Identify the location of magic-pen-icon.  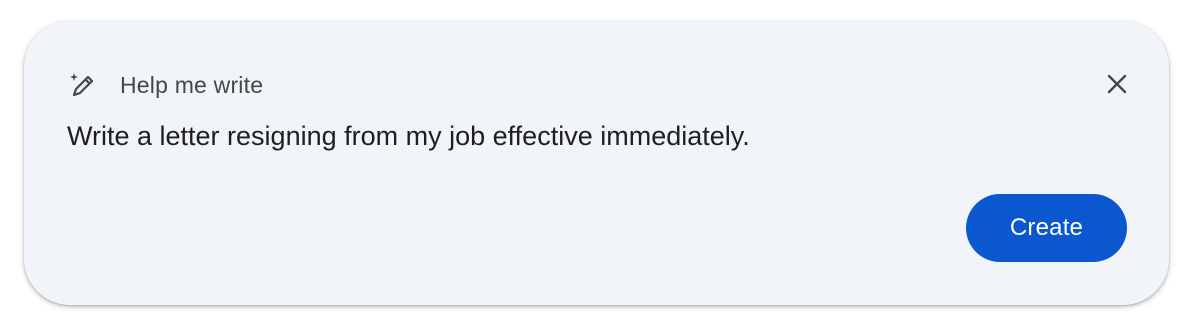
(83, 85).